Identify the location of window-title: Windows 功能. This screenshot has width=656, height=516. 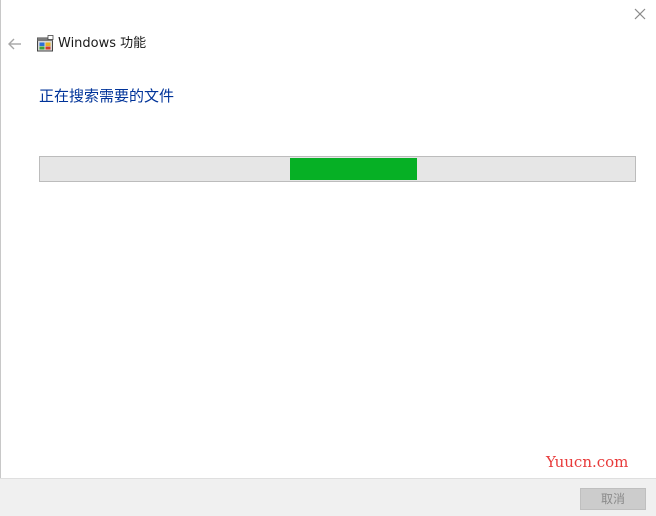
(102, 43).